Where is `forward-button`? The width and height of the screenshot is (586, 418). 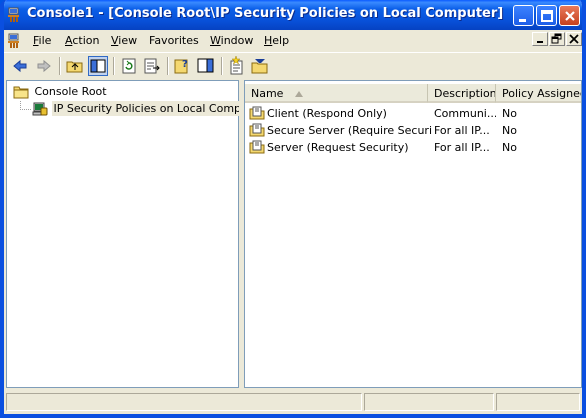 forward-button is located at coordinates (44, 66).